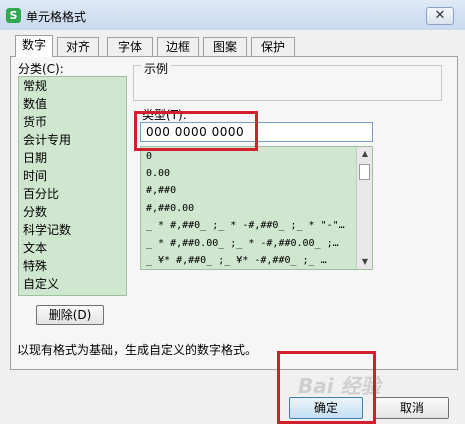  I want to click on category-item: 文本, so click(35, 248).